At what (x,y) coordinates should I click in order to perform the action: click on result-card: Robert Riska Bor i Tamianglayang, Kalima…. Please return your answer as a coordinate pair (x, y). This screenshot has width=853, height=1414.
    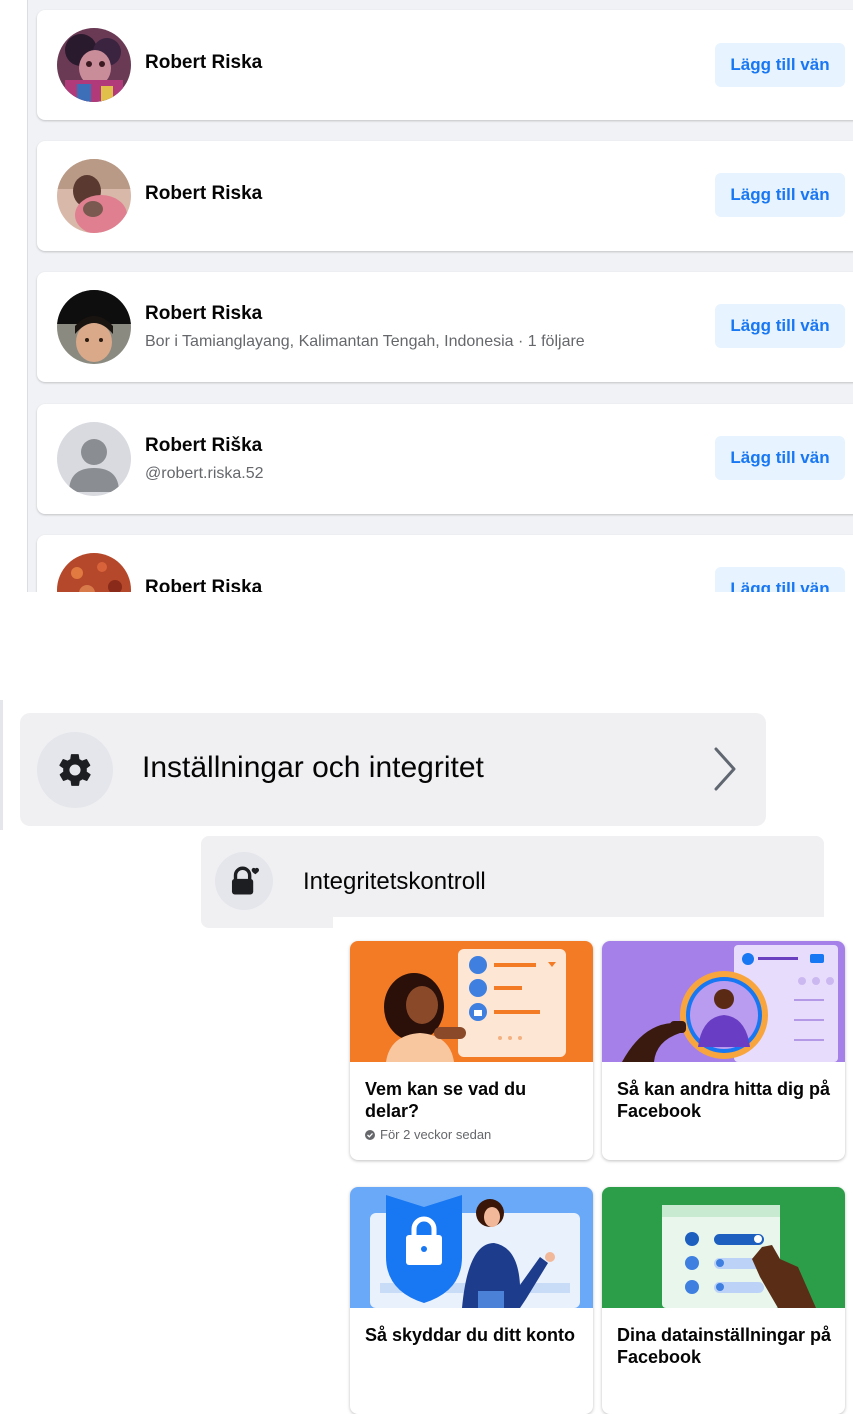
    Looking at the image, I should click on (445, 327).